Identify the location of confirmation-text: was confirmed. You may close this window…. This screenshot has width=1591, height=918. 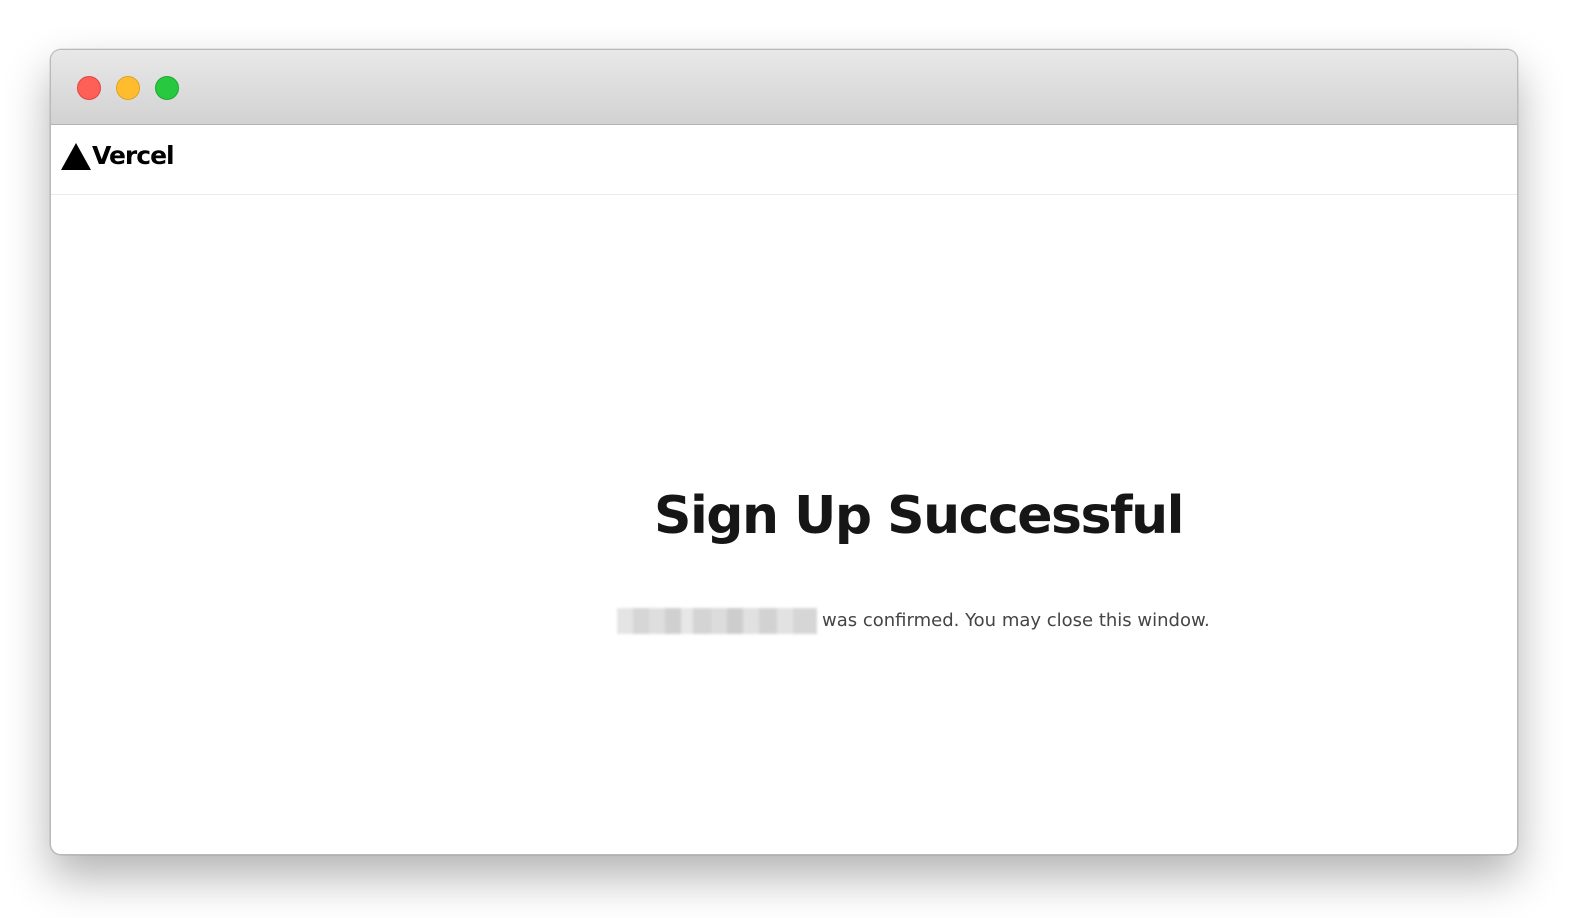
(1016, 620).